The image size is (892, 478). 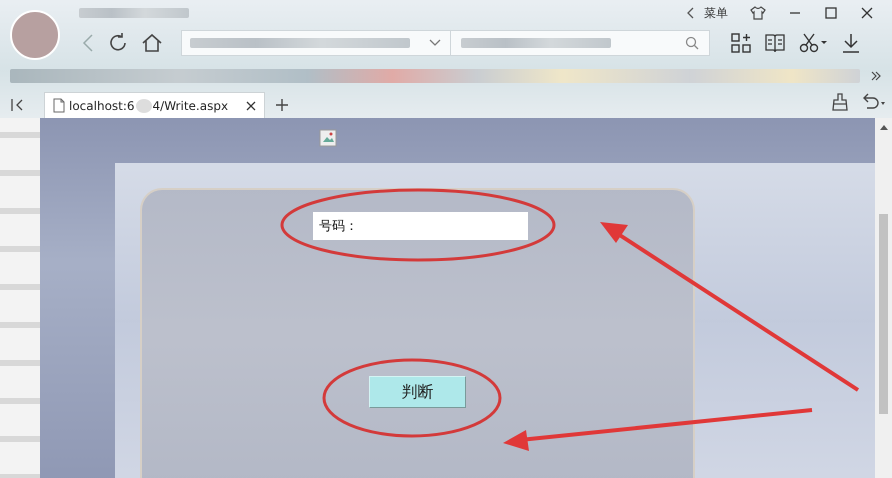 I want to click on dropdown-caret-icon, so click(x=435, y=43).